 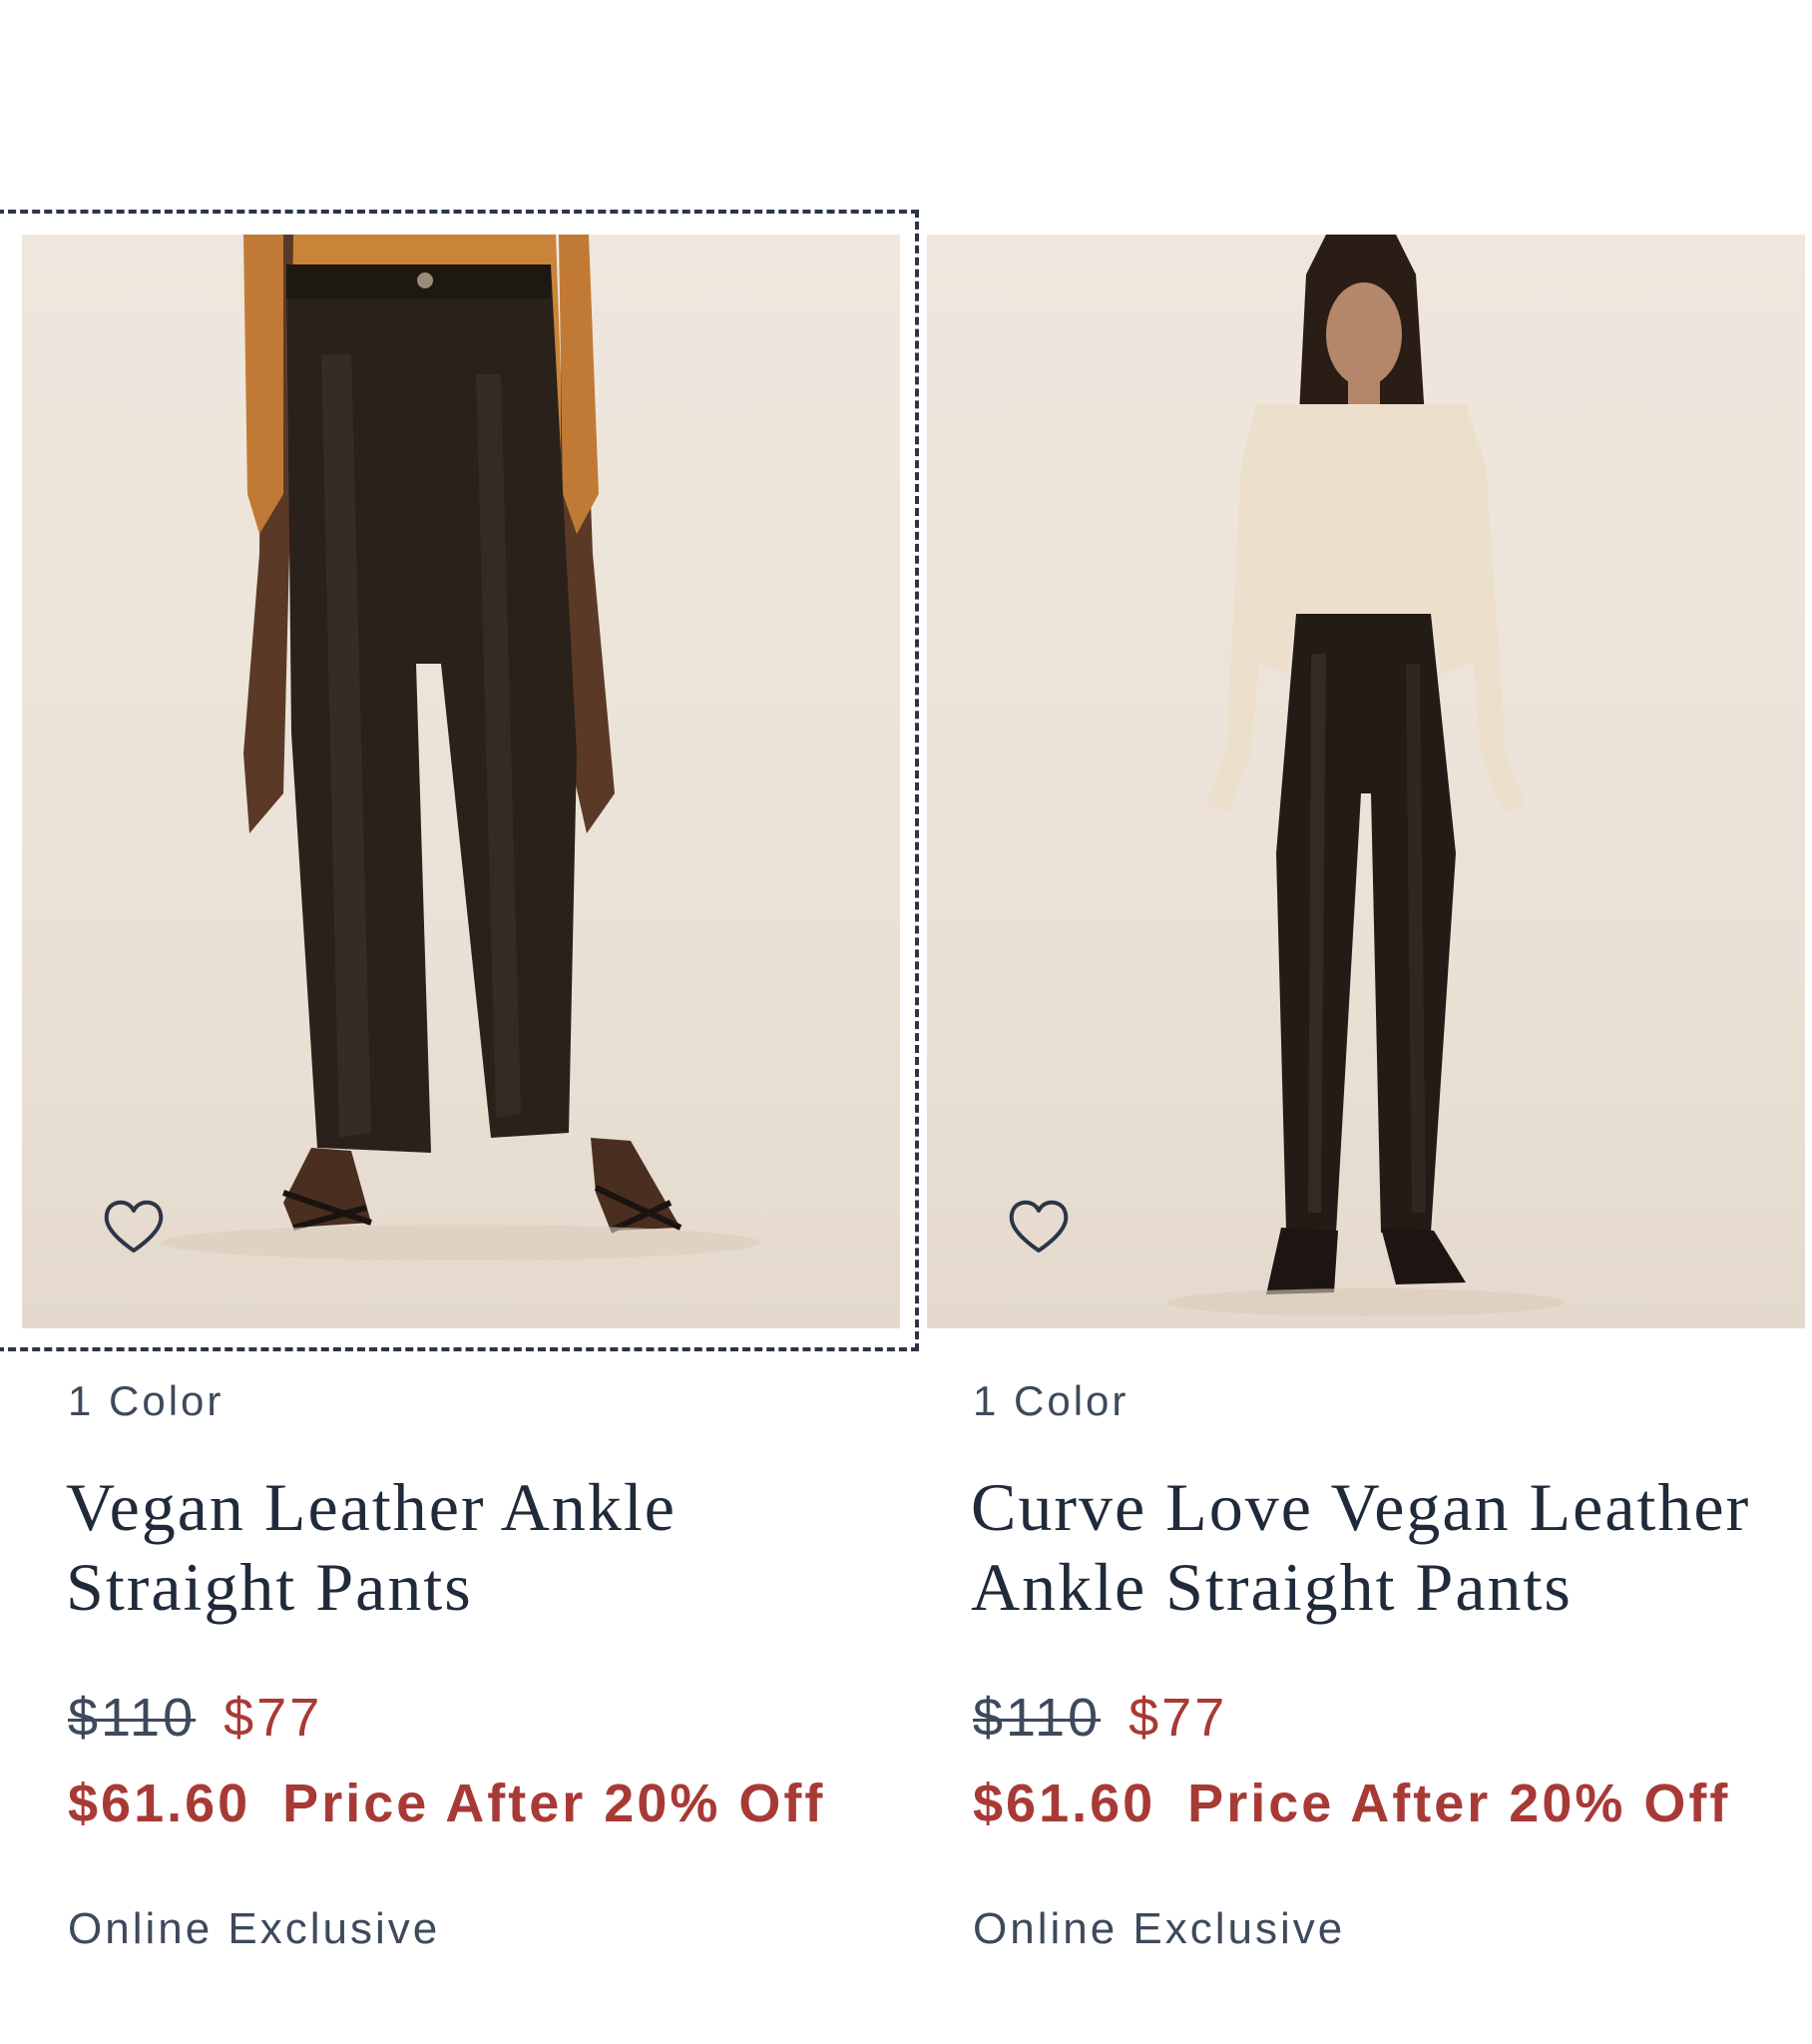 I want to click on product-photo, so click(x=1366, y=775).